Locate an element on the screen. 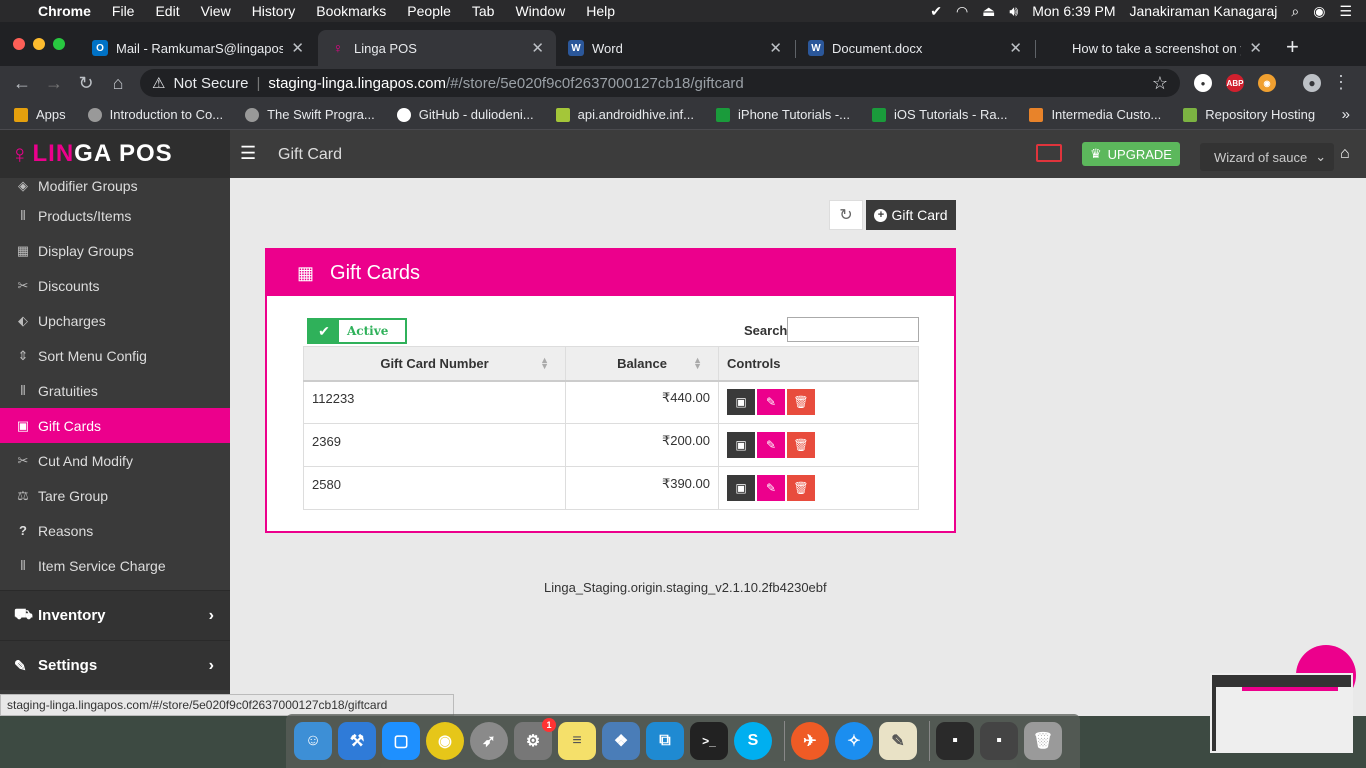  menu-tab: Tab is located at coordinates (483, 11).